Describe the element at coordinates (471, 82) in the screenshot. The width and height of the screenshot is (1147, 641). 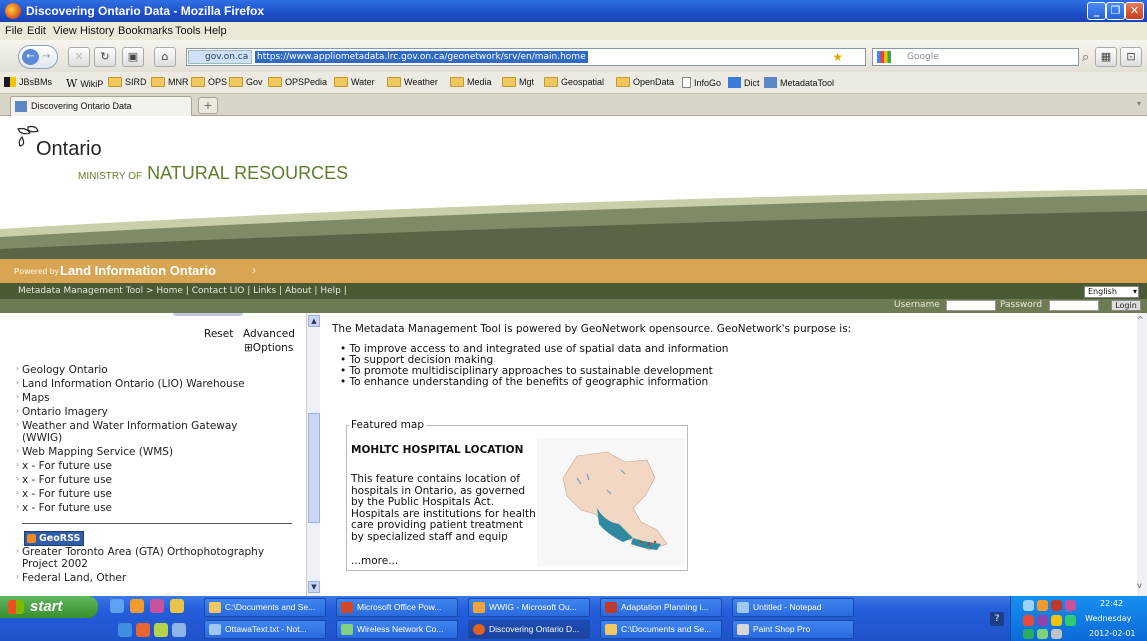
I see `bookmark-media: Media` at that location.